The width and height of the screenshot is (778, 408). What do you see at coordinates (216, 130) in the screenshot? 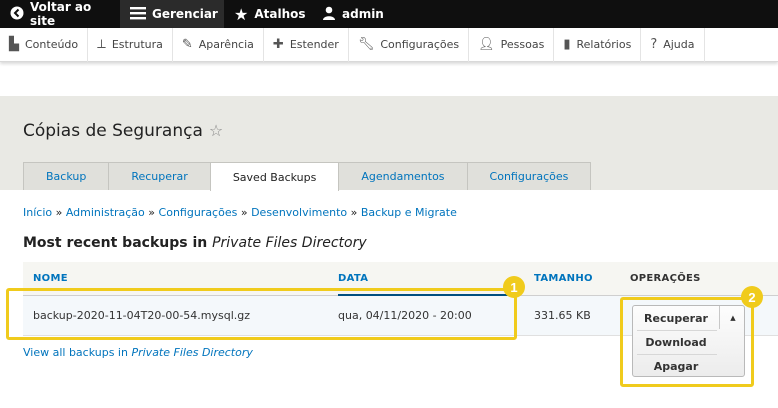
I see `shortcut-star-icon: ☆` at bounding box center [216, 130].